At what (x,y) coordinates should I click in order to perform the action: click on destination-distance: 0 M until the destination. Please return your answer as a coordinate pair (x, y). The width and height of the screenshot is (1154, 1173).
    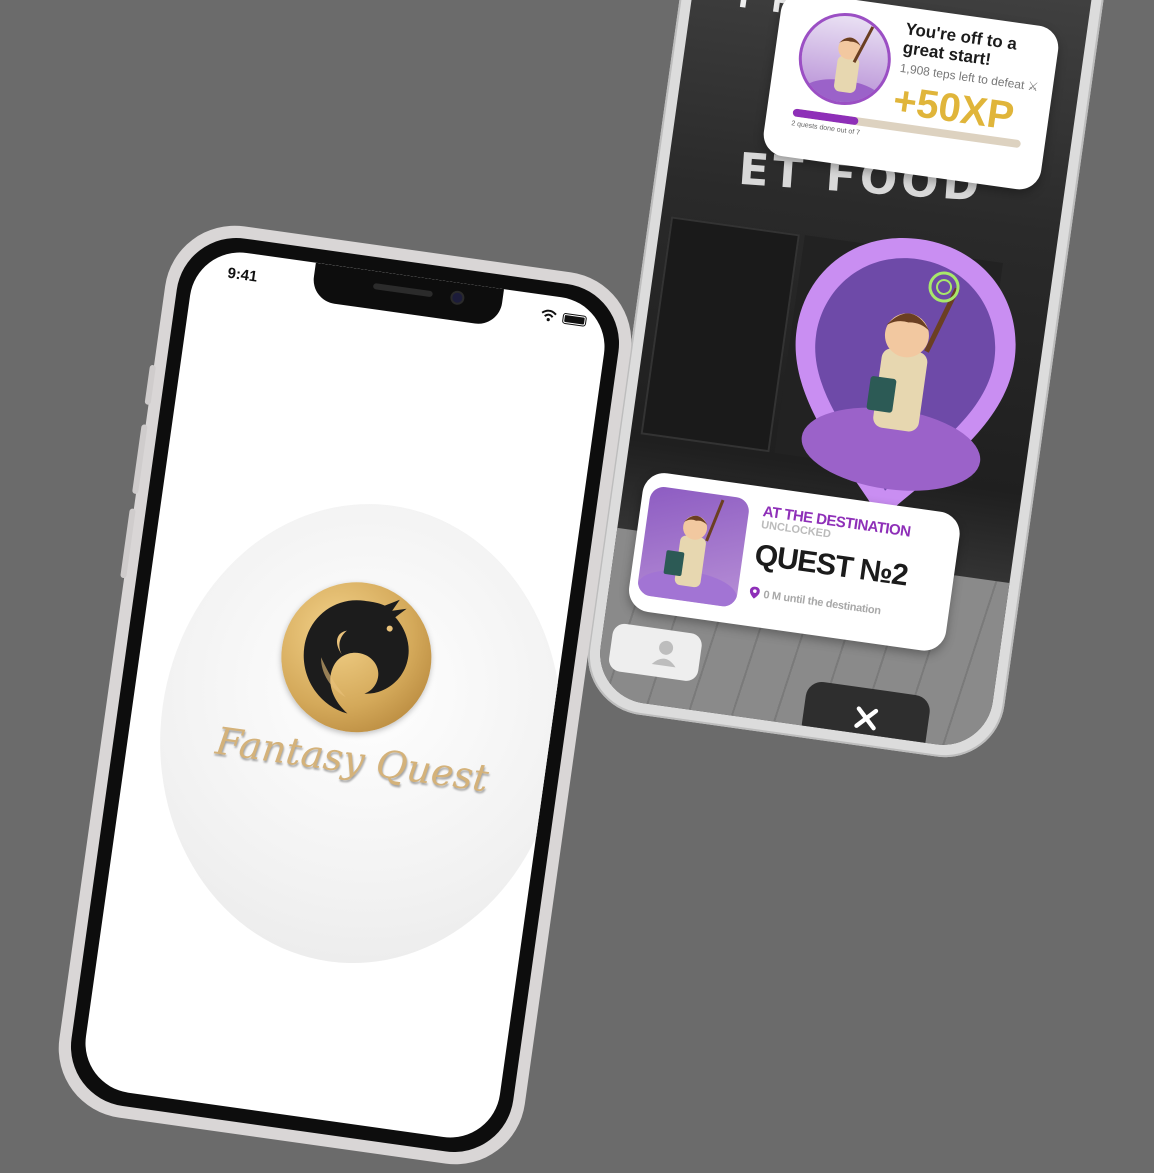
    Looking at the image, I should click on (815, 601).